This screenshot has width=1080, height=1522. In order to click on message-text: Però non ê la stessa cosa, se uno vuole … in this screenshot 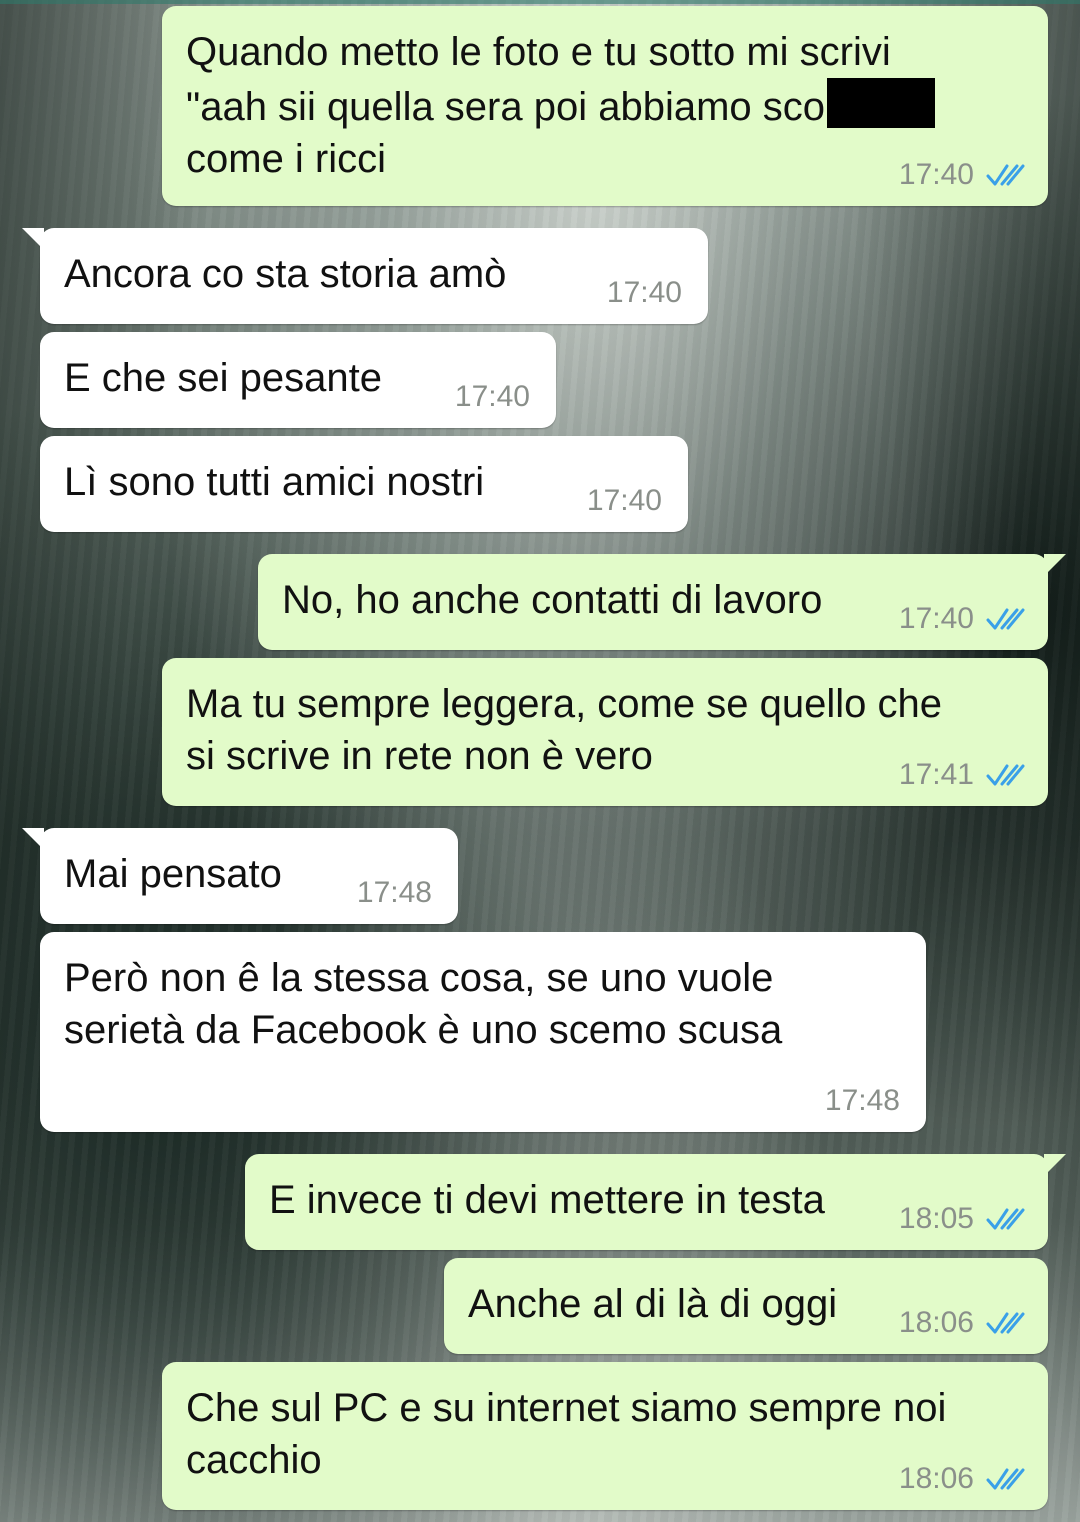, I will do `click(423, 1004)`.